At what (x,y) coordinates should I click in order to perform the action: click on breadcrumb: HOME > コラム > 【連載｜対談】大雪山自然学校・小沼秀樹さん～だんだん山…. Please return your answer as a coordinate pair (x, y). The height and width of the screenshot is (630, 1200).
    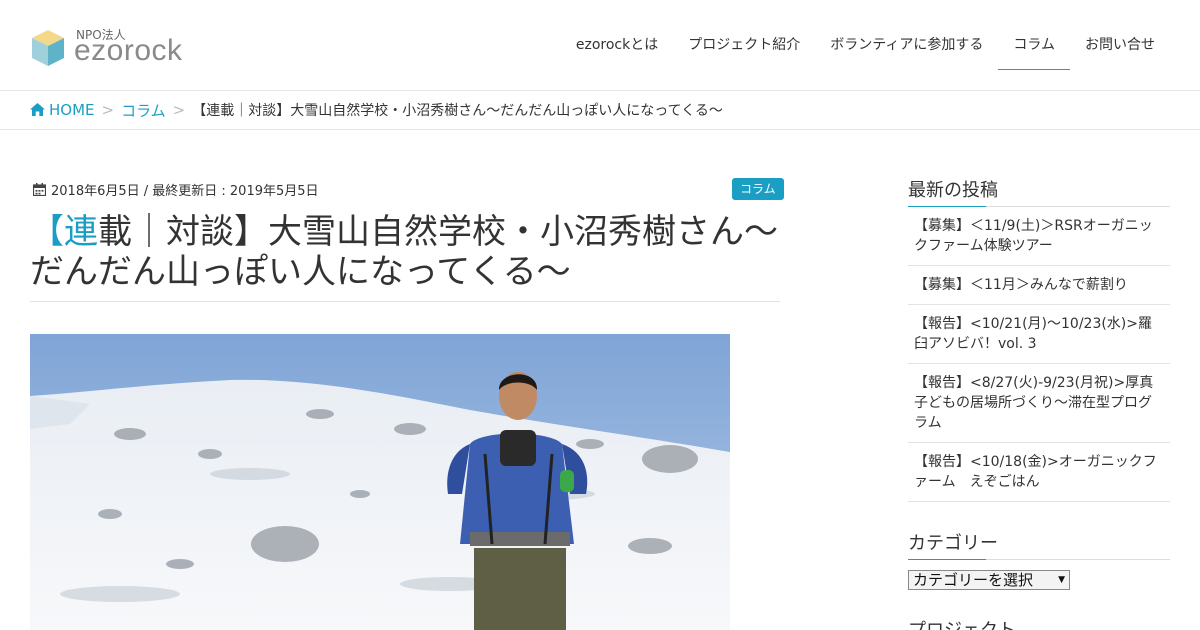
    Looking at the image, I should click on (600, 110).